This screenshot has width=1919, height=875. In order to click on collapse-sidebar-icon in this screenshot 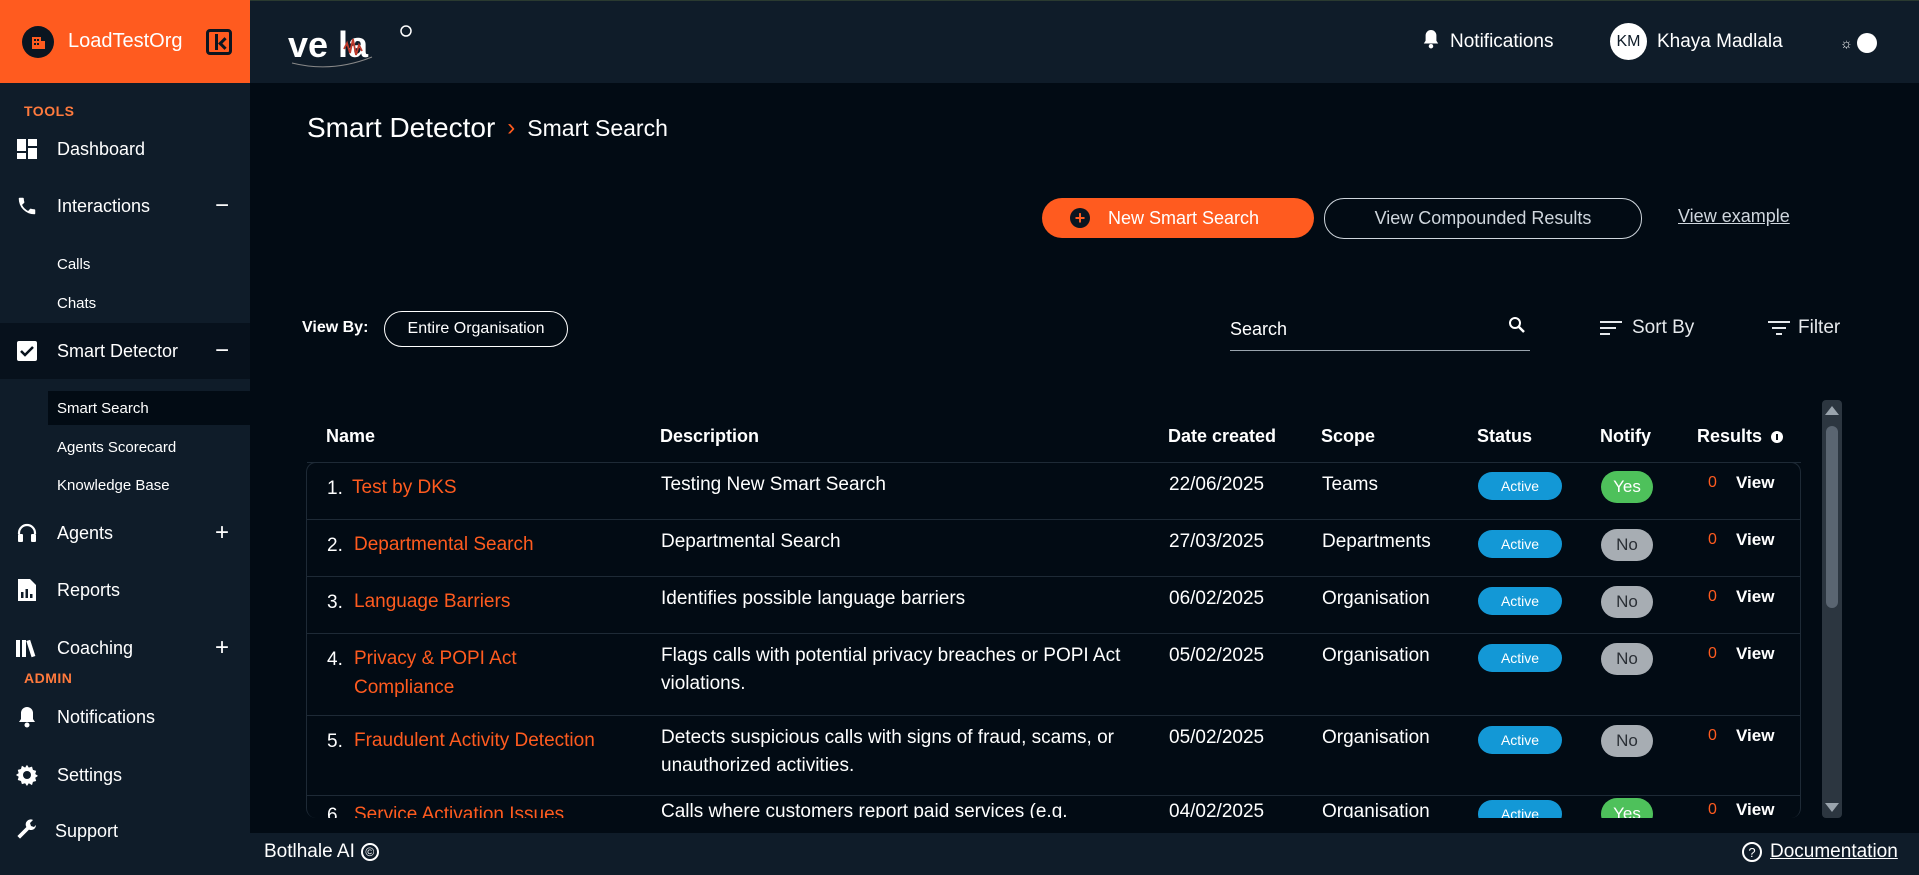, I will do `click(219, 42)`.